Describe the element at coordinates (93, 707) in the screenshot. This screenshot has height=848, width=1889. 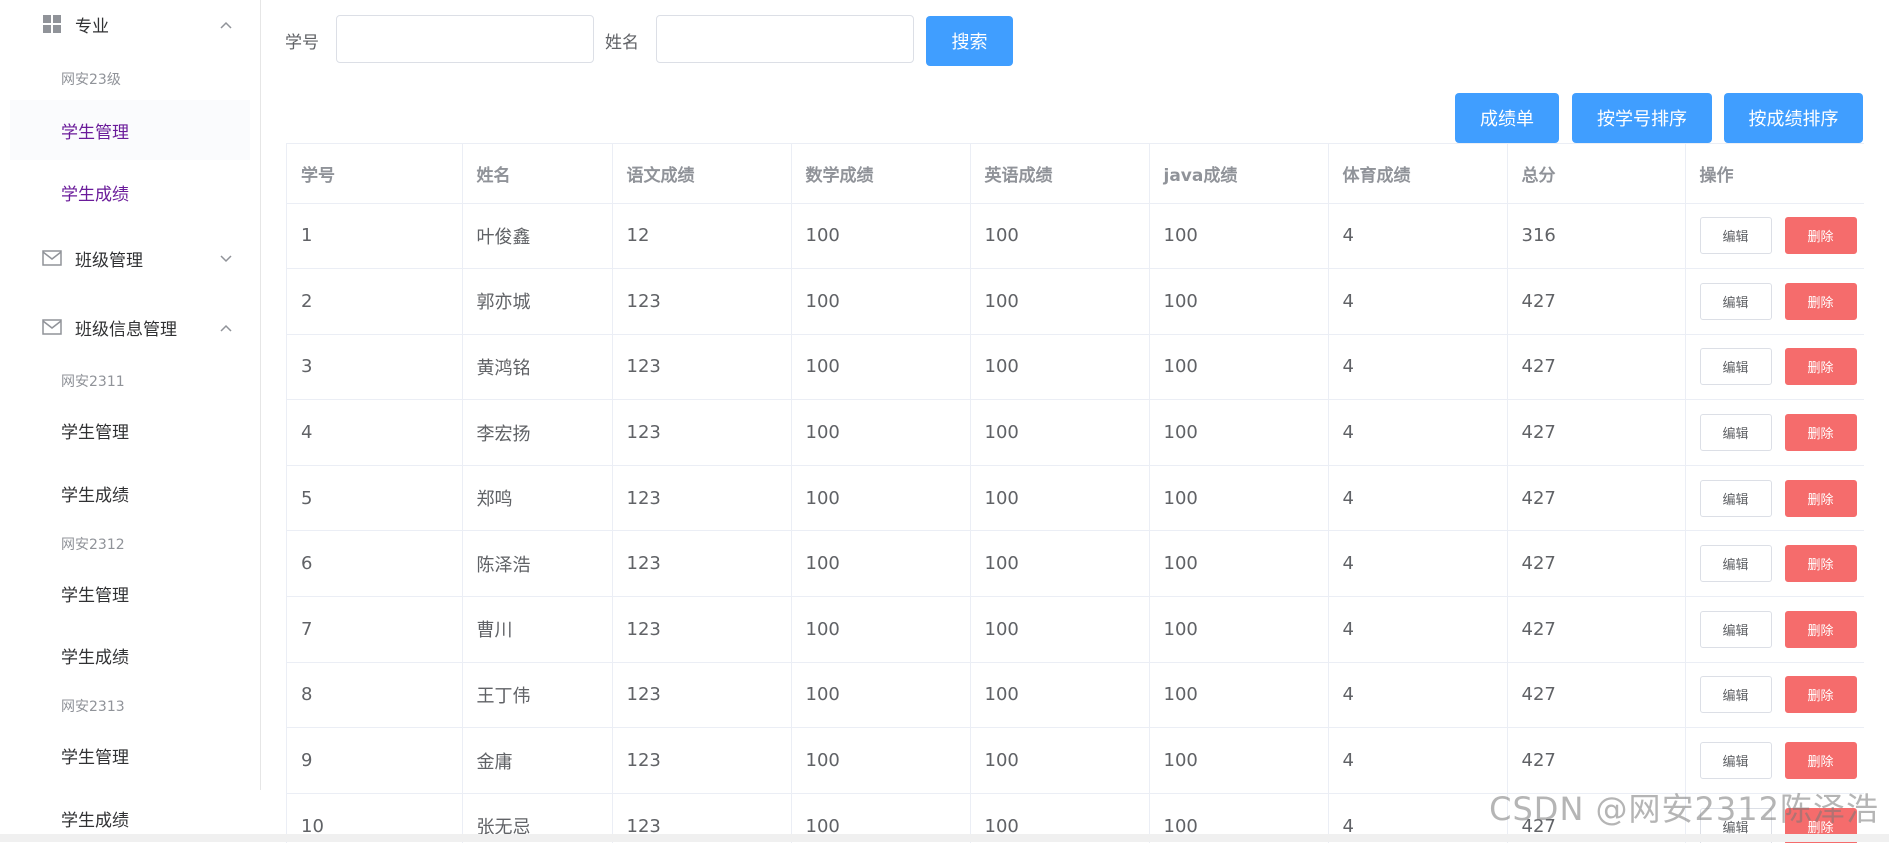
I see `group-title-2313: 网安2313` at that location.